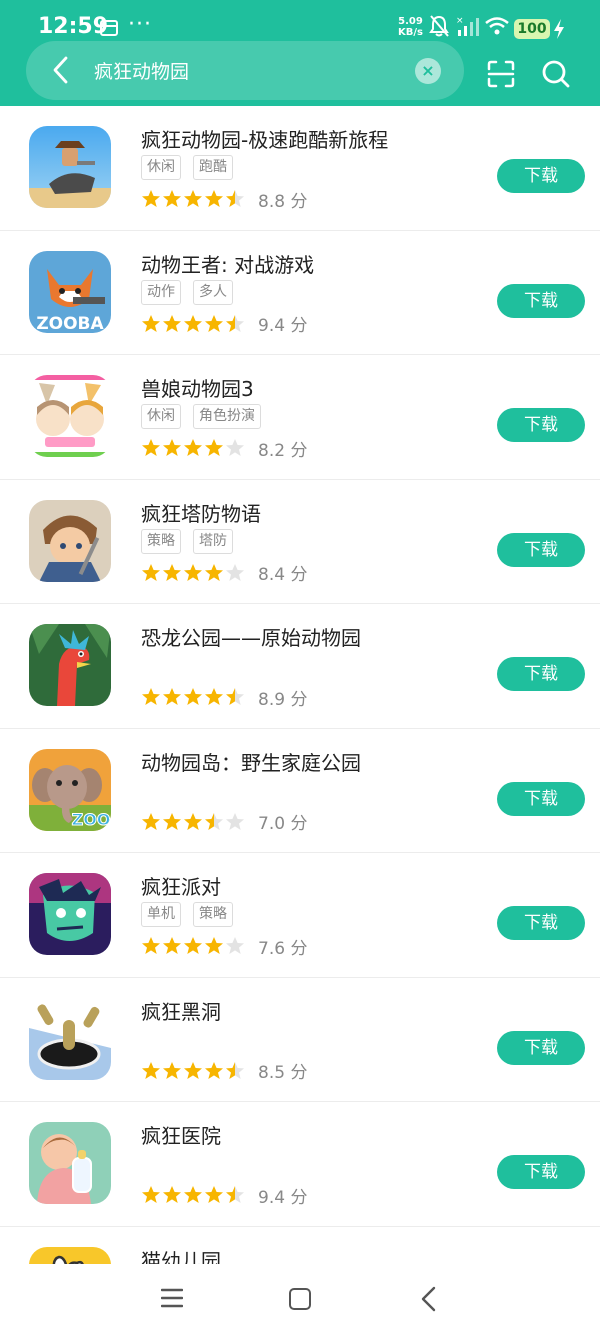 Image resolution: width=600 pixels, height=1333 pixels. Describe the element at coordinates (181, 1010) in the screenshot. I see `app-title: 疯狂黑洞` at that location.